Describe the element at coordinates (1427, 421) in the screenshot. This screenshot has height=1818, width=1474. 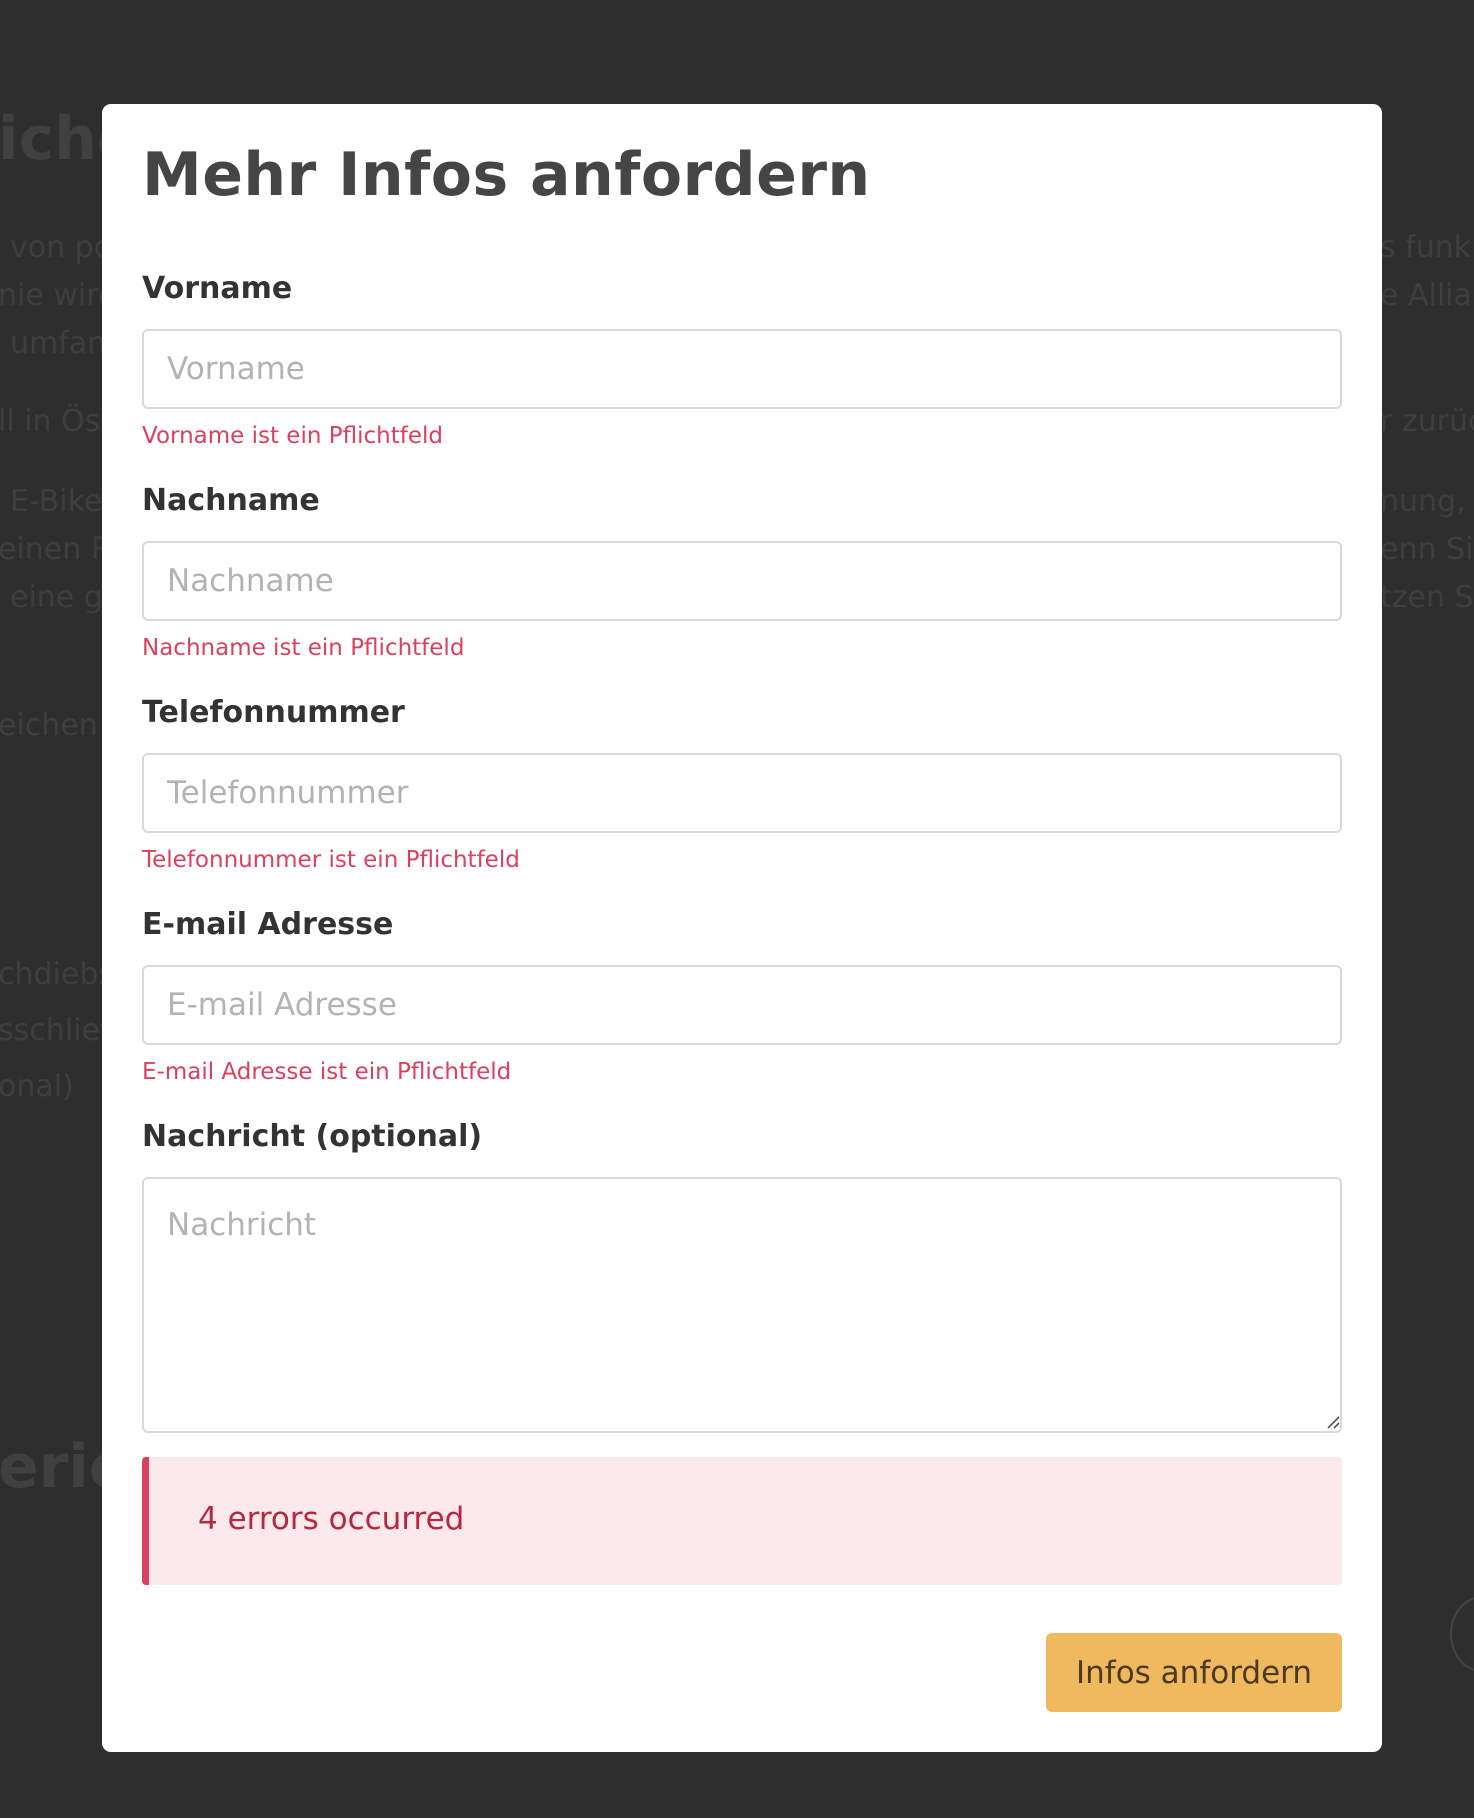
I see `background-text: r zurüc` at that location.